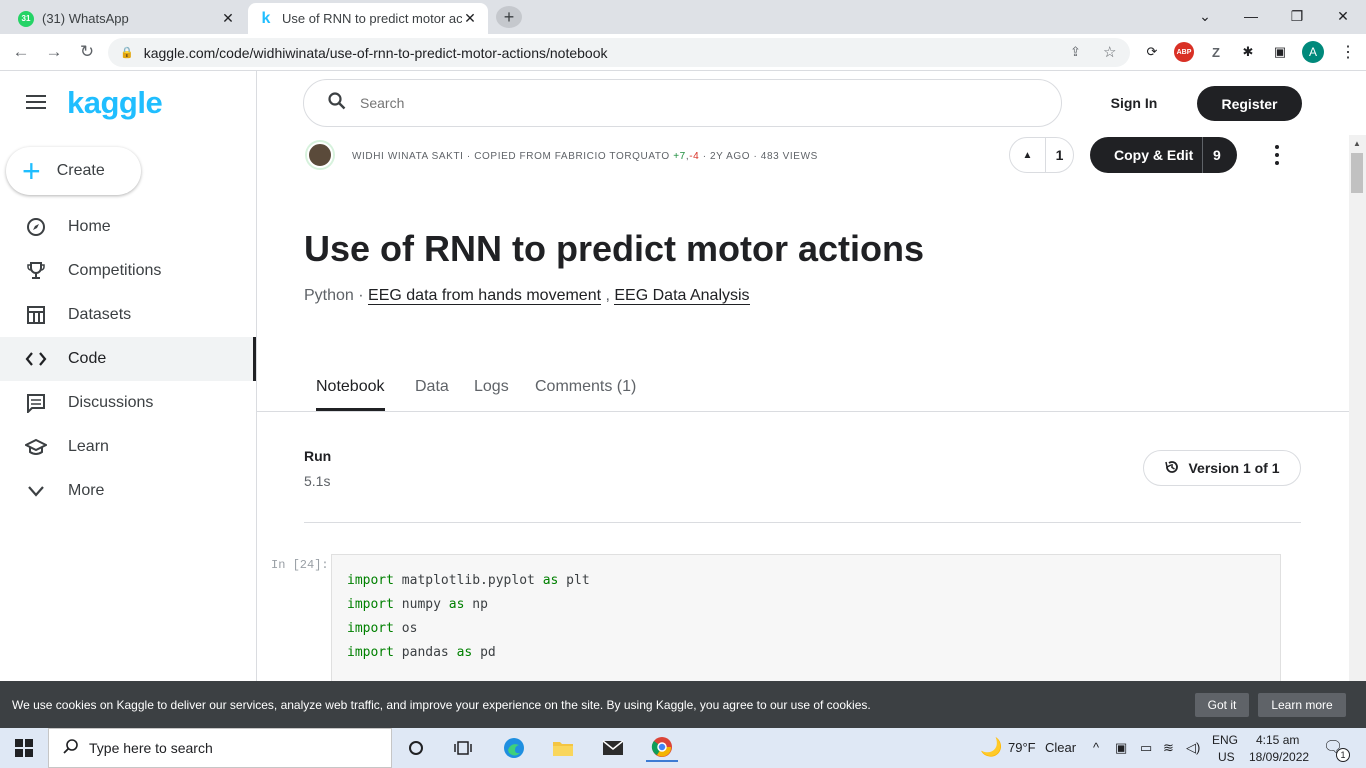  What do you see at coordinates (36, 103) in the screenshot?
I see `hamburger-menu-icon` at bounding box center [36, 103].